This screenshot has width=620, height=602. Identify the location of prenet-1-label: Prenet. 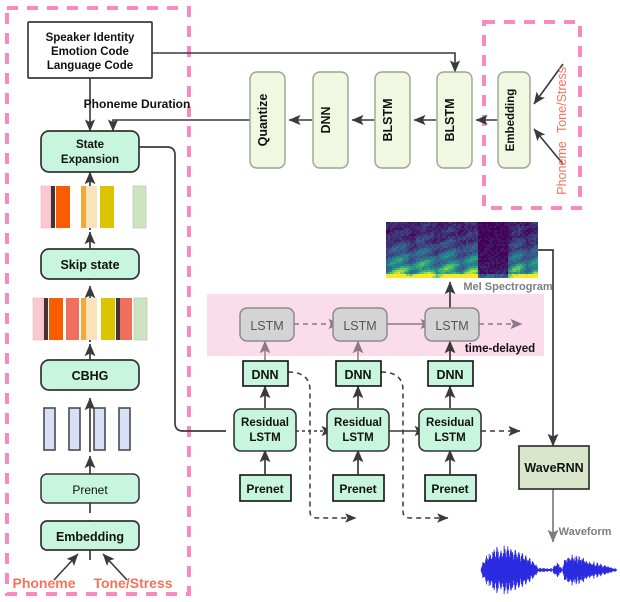
(264, 489).